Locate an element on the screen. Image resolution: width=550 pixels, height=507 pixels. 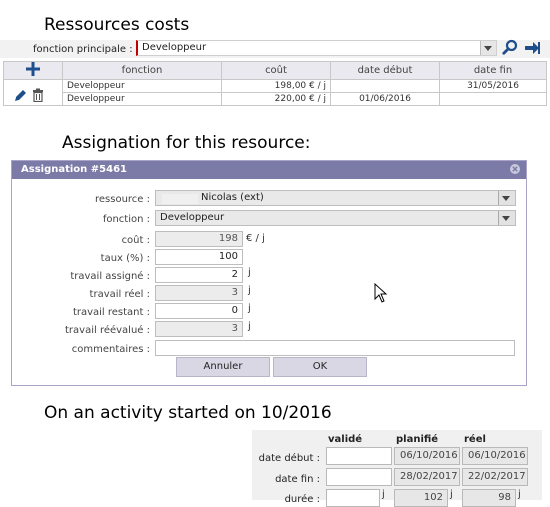
travail-assigne-input: 2 is located at coordinates (199, 275).